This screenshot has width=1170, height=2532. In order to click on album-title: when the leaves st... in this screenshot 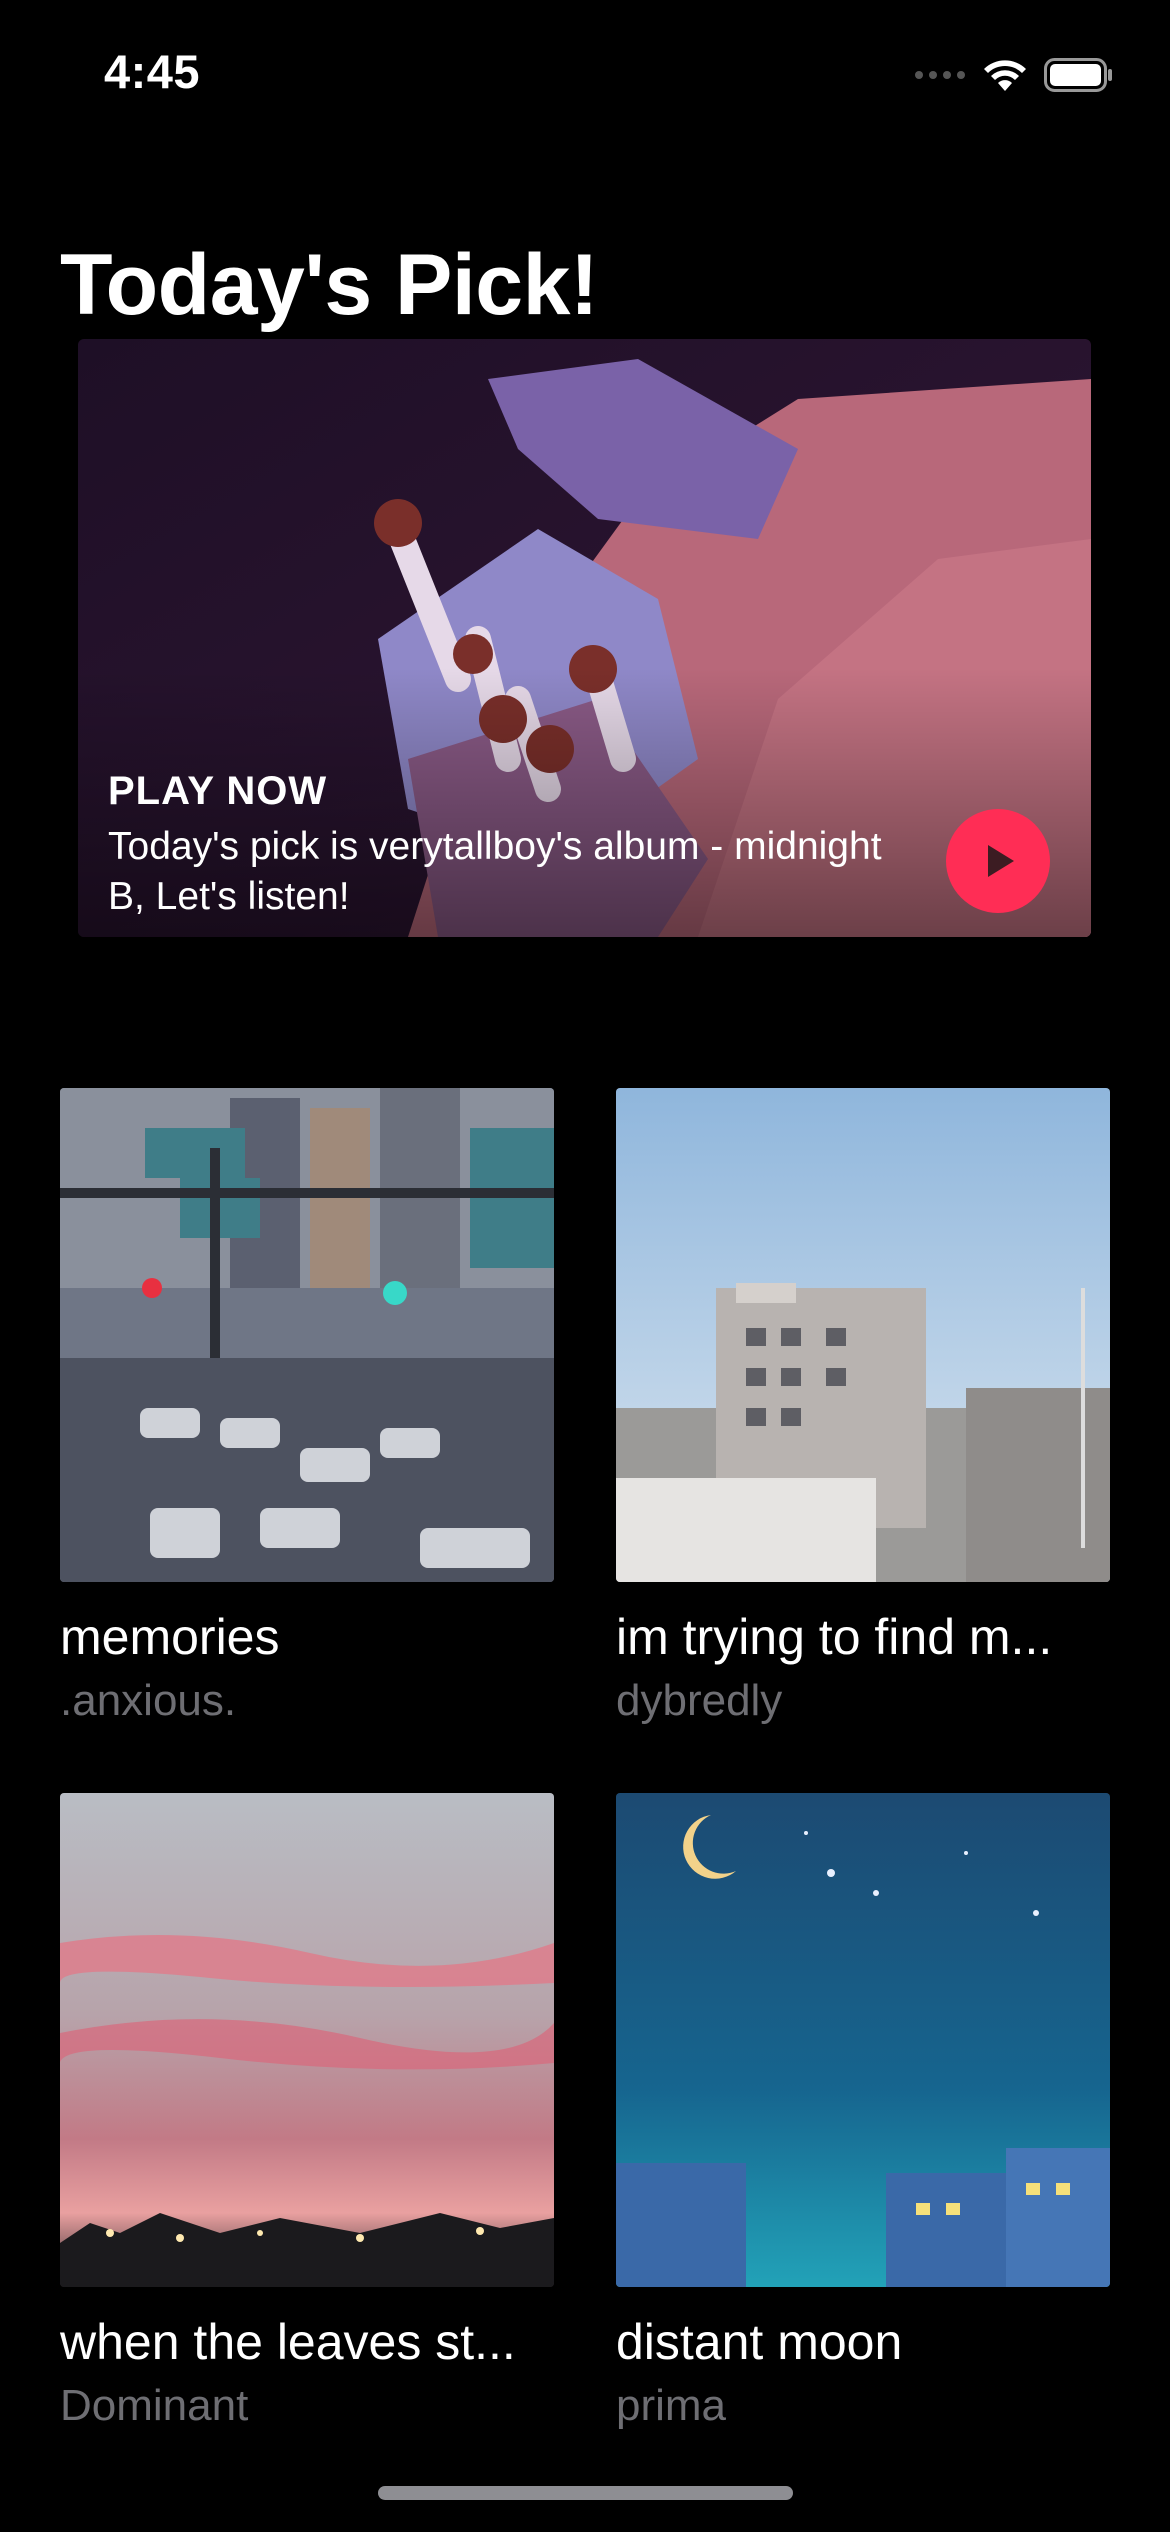, I will do `click(288, 2342)`.